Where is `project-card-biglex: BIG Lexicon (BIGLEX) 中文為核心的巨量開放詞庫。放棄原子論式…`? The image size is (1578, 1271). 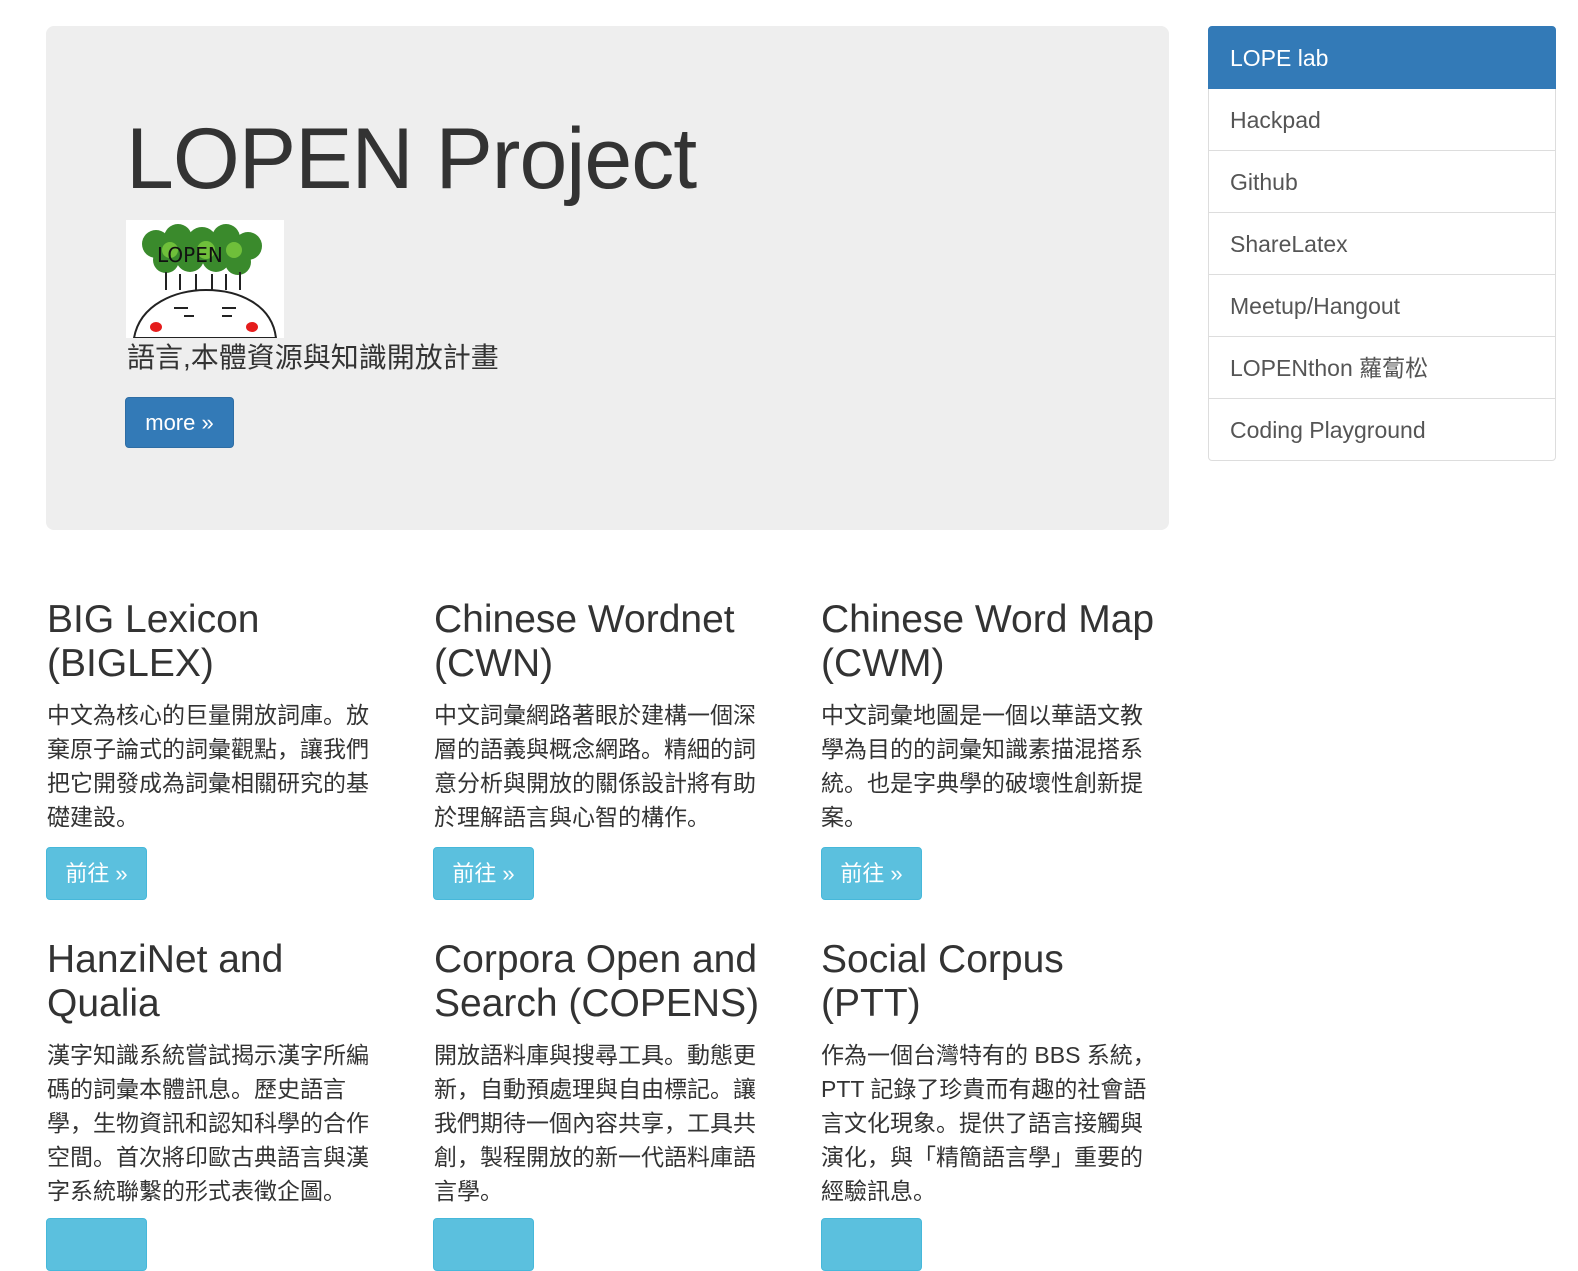
project-card-biglex: BIG Lexicon (BIGLEX) 中文為核心的巨量開放詞庫。放棄原子論式… is located at coordinates (217, 716).